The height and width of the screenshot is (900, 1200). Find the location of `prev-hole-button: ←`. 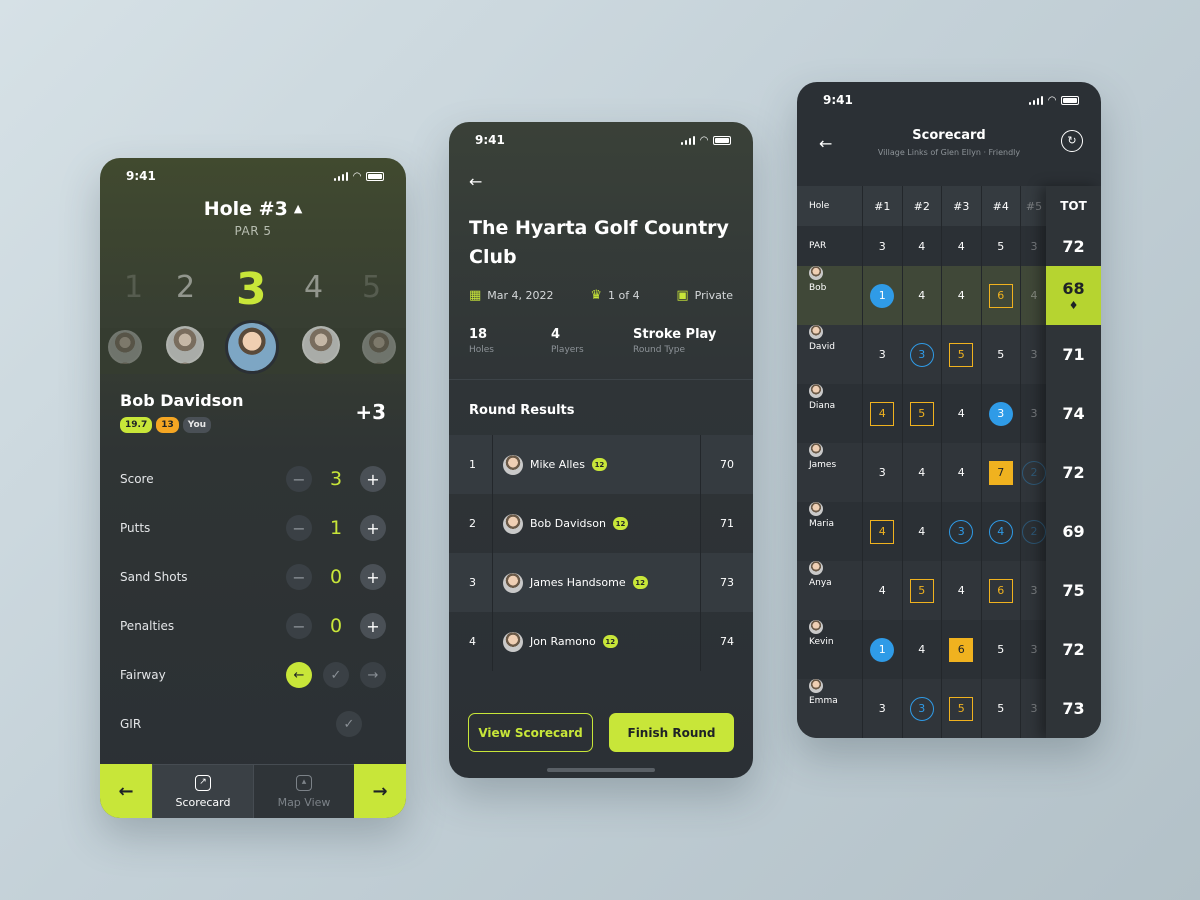

prev-hole-button: ← is located at coordinates (126, 791).